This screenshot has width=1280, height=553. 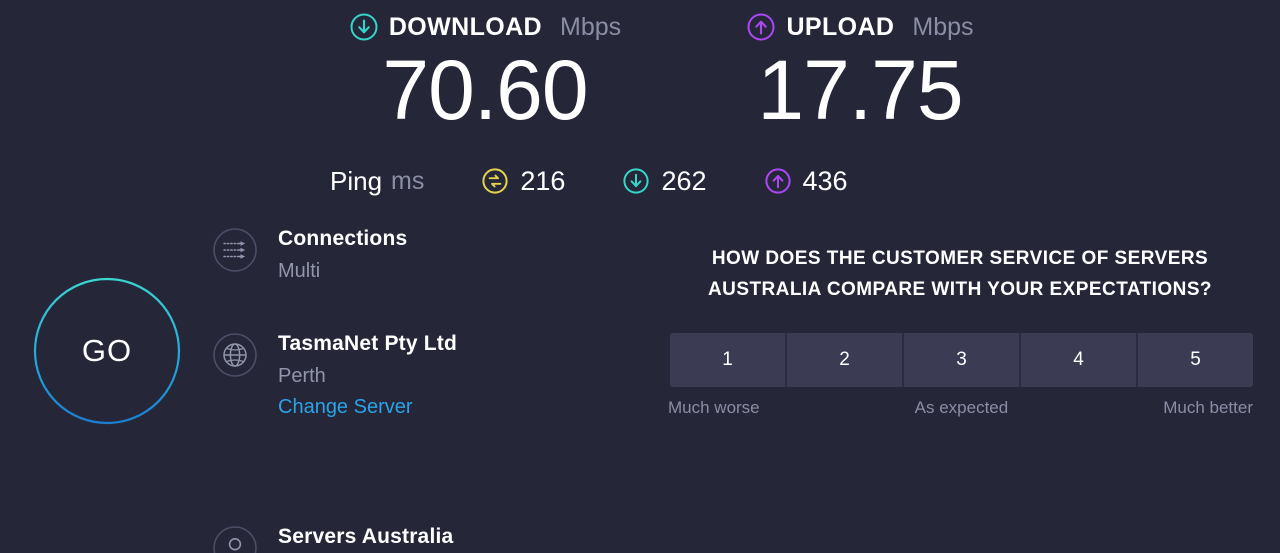 I want to click on idle-latency-item: 216, so click(x=523, y=181).